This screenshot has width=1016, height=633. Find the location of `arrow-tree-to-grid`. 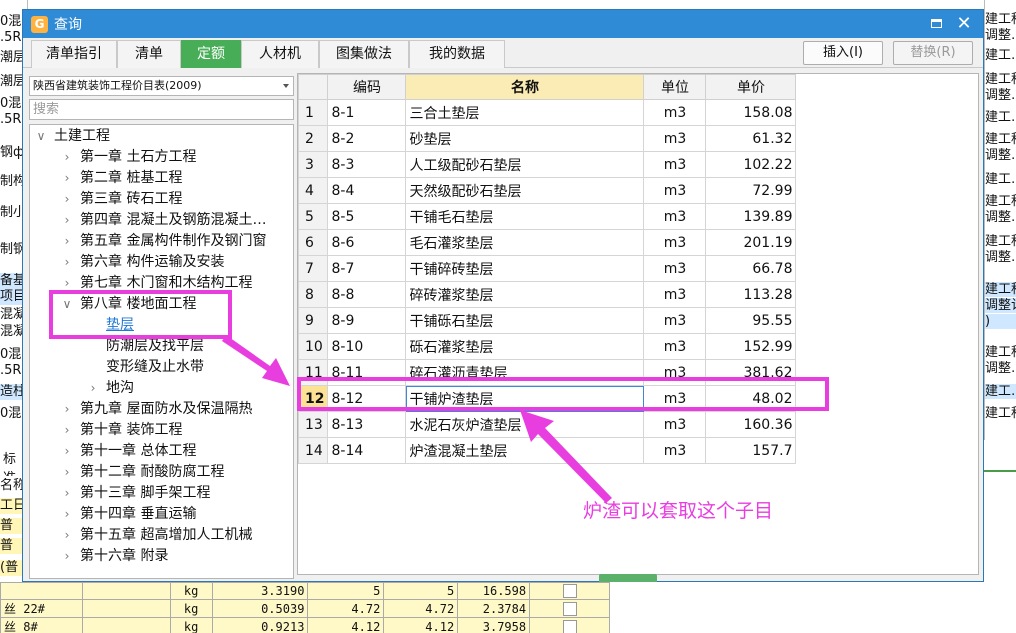

arrow-tree-to-grid is located at coordinates (256, 360).